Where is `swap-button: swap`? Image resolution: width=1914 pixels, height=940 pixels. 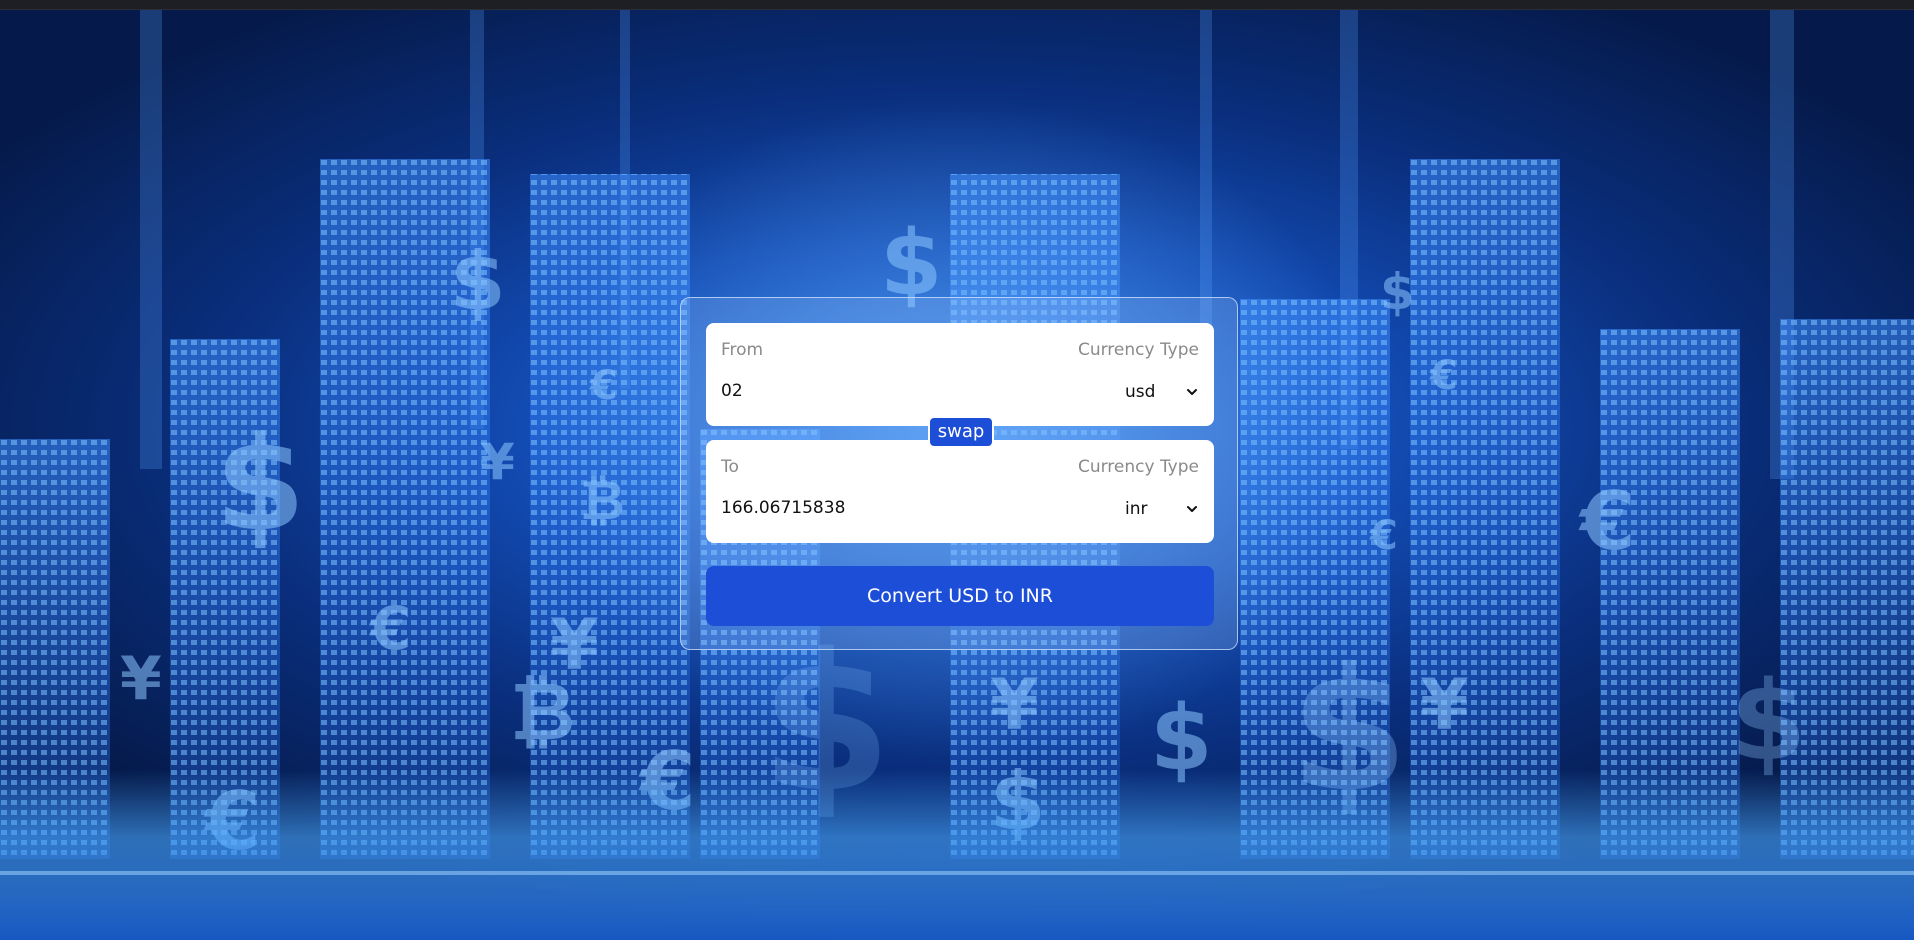
swap-button: swap is located at coordinates (961, 432).